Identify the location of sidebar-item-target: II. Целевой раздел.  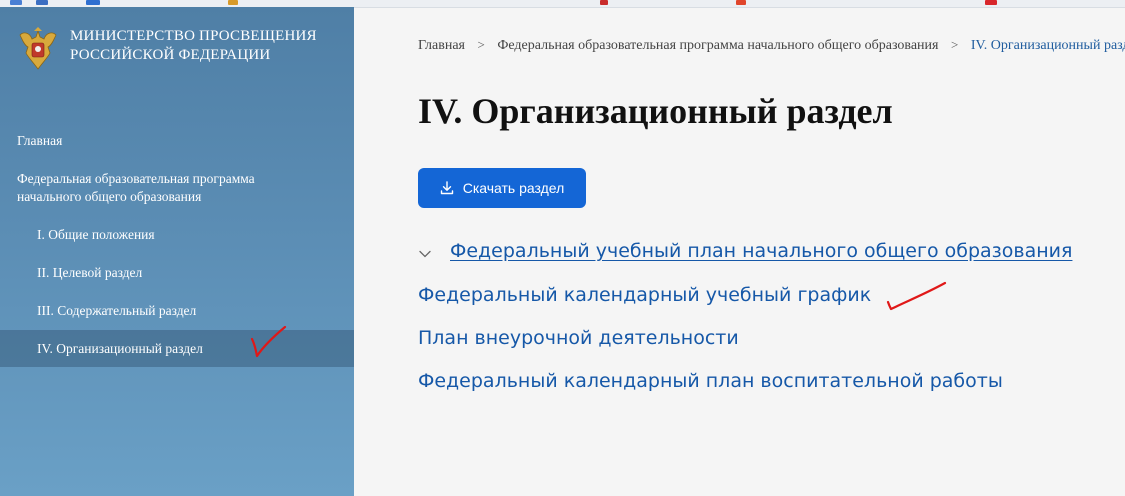
(177, 273).